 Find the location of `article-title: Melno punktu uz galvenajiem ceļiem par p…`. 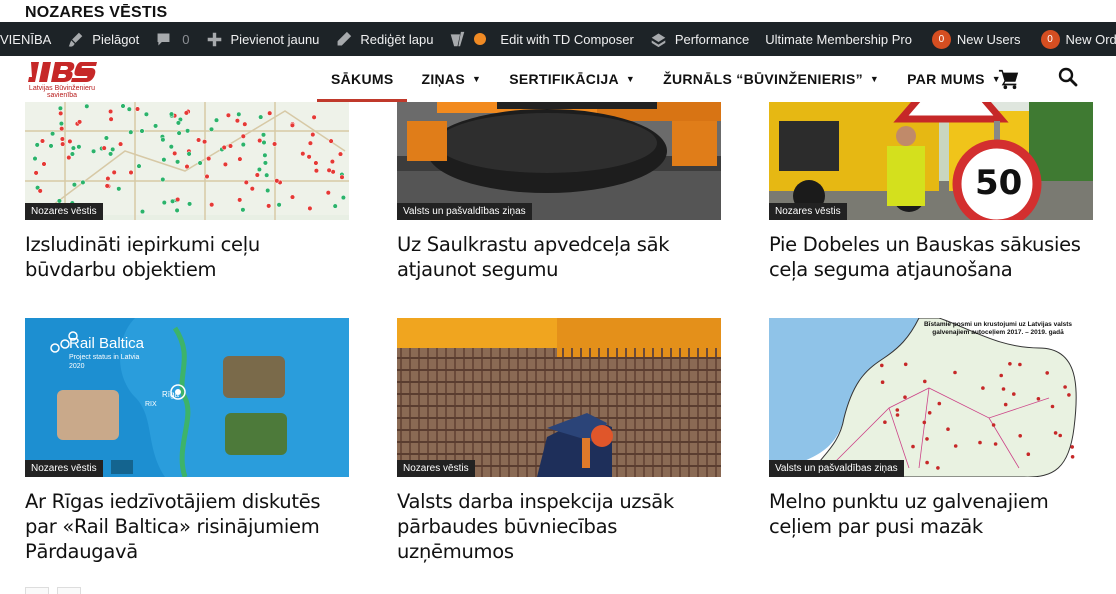

article-title: Melno punktu uz galvenajiem ceļiem par p… is located at coordinates (931, 514).